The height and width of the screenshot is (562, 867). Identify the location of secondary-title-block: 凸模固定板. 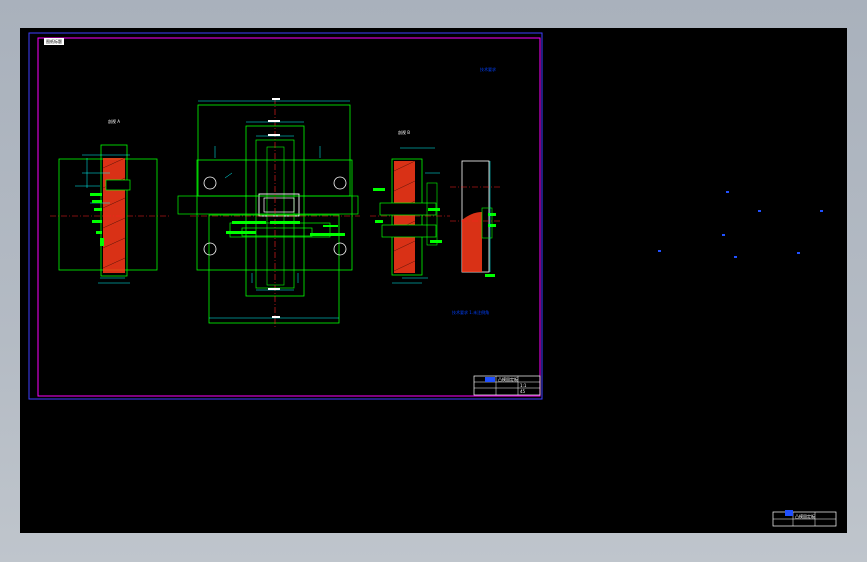
(804, 518).